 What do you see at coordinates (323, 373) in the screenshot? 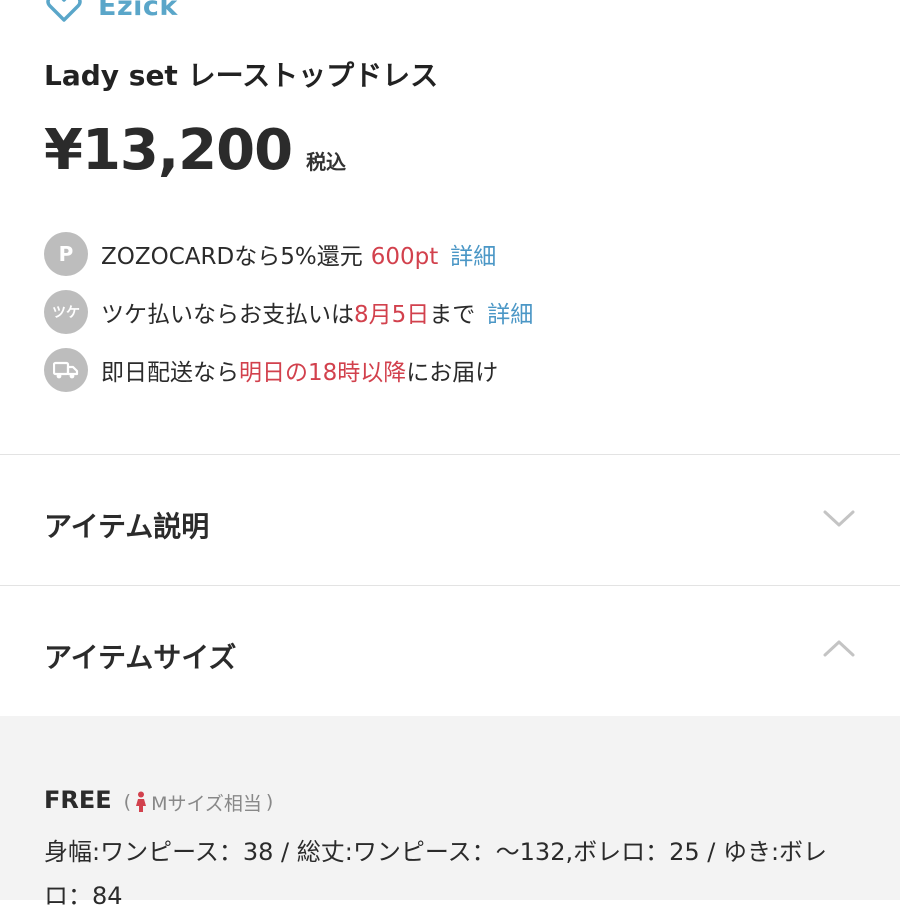
I see `delivery-time: 明日の18時以降` at bounding box center [323, 373].